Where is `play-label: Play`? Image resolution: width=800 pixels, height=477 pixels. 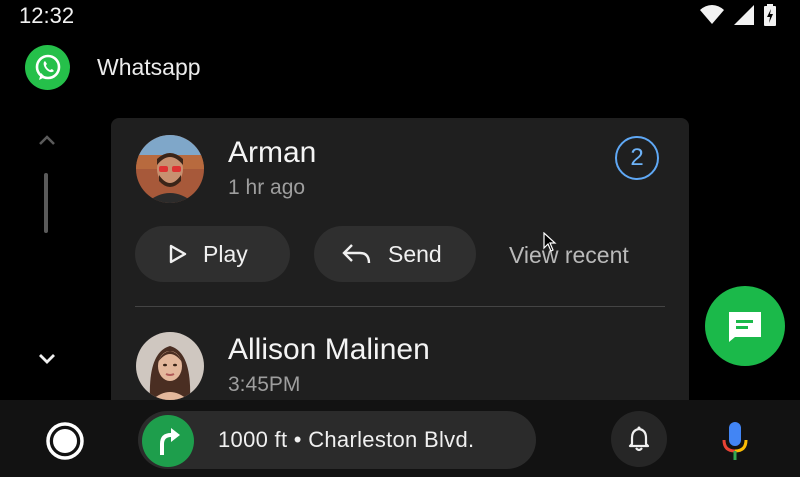 play-label: Play is located at coordinates (225, 253).